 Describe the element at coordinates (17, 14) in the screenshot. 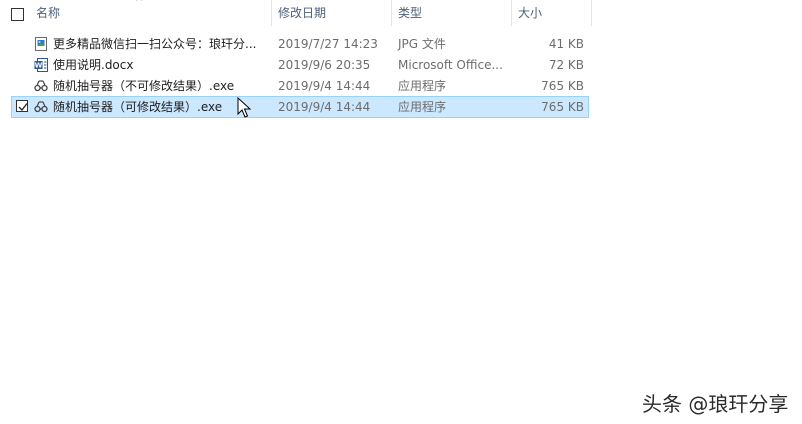

I see `select-all-checkbox` at that location.